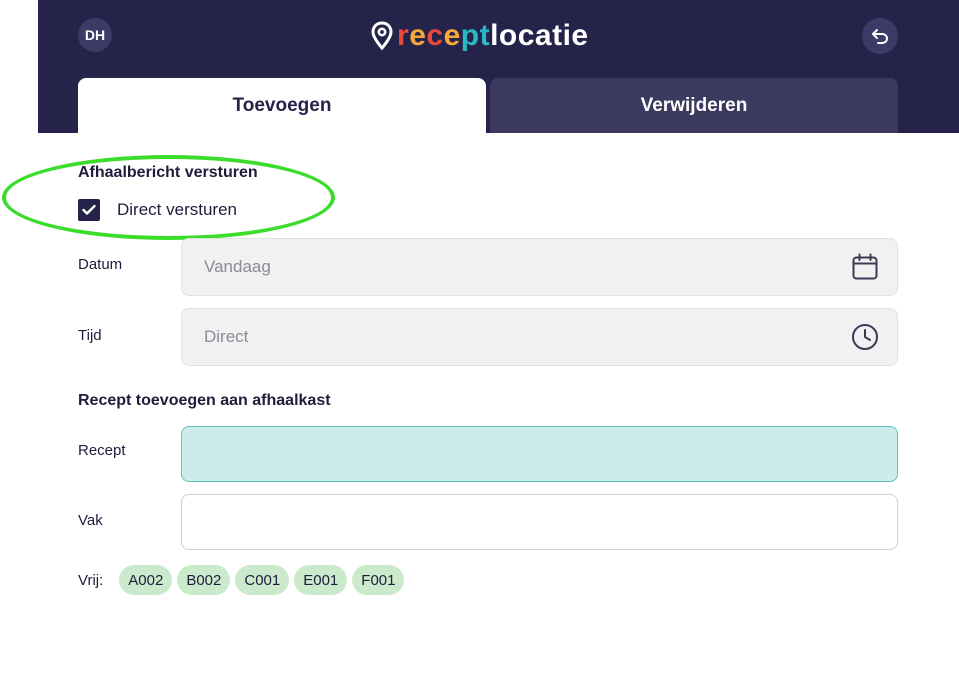 The image size is (959, 695). Describe the element at coordinates (102, 450) in the screenshot. I see `recept-label: Recept` at that location.